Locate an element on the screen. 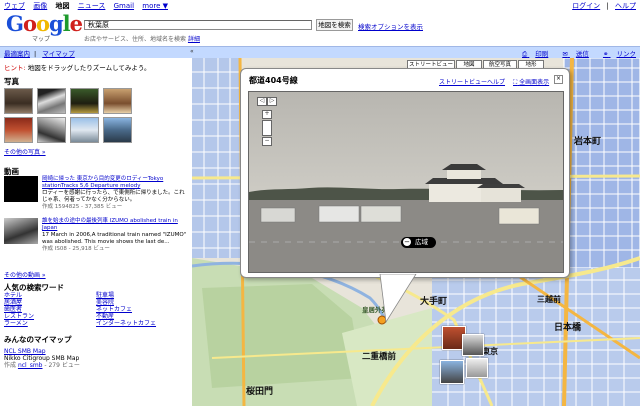 This screenshot has height=406, width=640. search-hint: お店やサービス、住所、地域名を検索 詳細 is located at coordinates (142, 39).